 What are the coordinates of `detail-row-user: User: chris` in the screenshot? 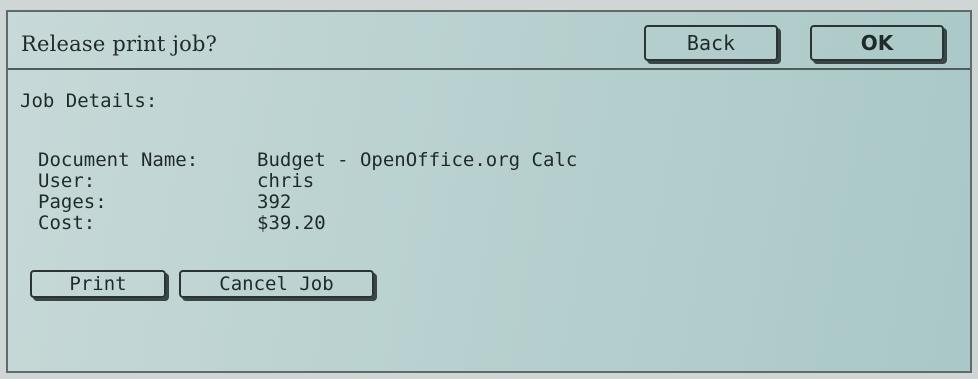 It's located at (307, 181).